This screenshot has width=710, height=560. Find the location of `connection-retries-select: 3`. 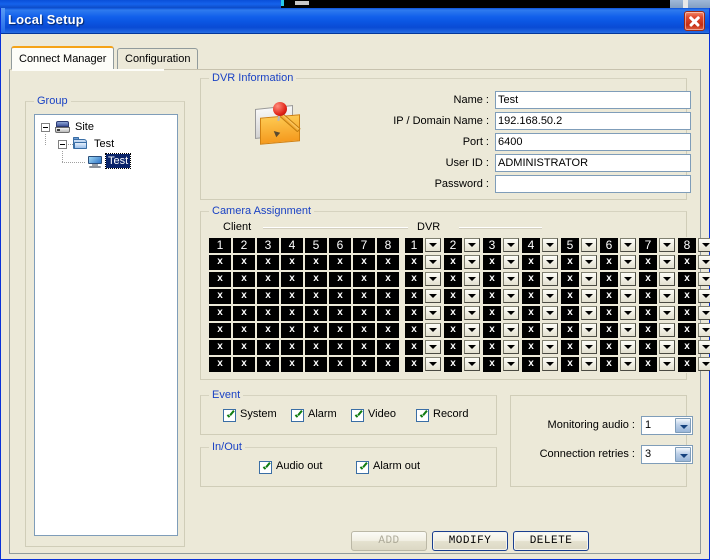

connection-retries-select: 3 is located at coordinates (667, 454).